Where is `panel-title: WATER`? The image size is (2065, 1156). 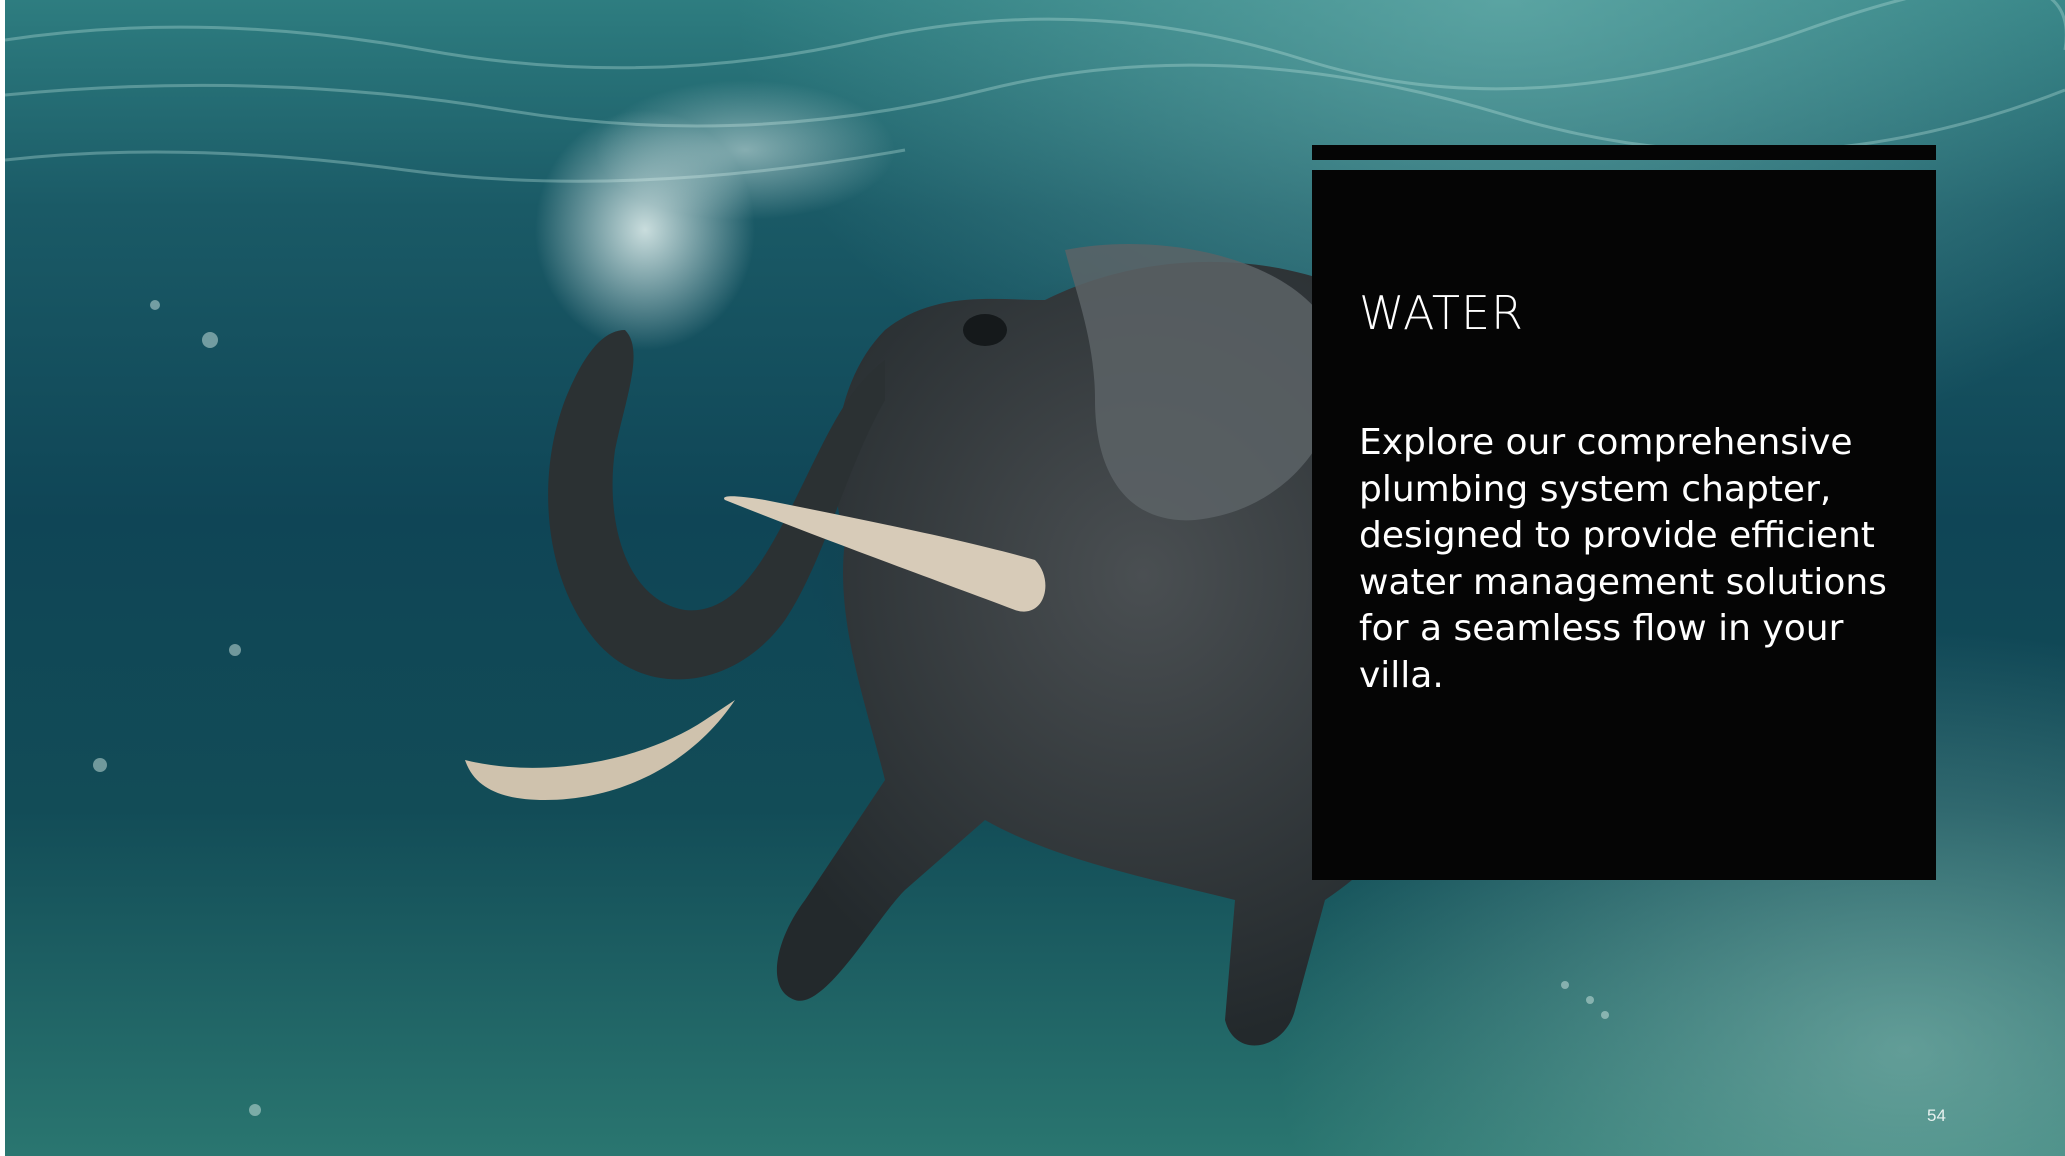
panel-title: WATER is located at coordinates (1441, 313).